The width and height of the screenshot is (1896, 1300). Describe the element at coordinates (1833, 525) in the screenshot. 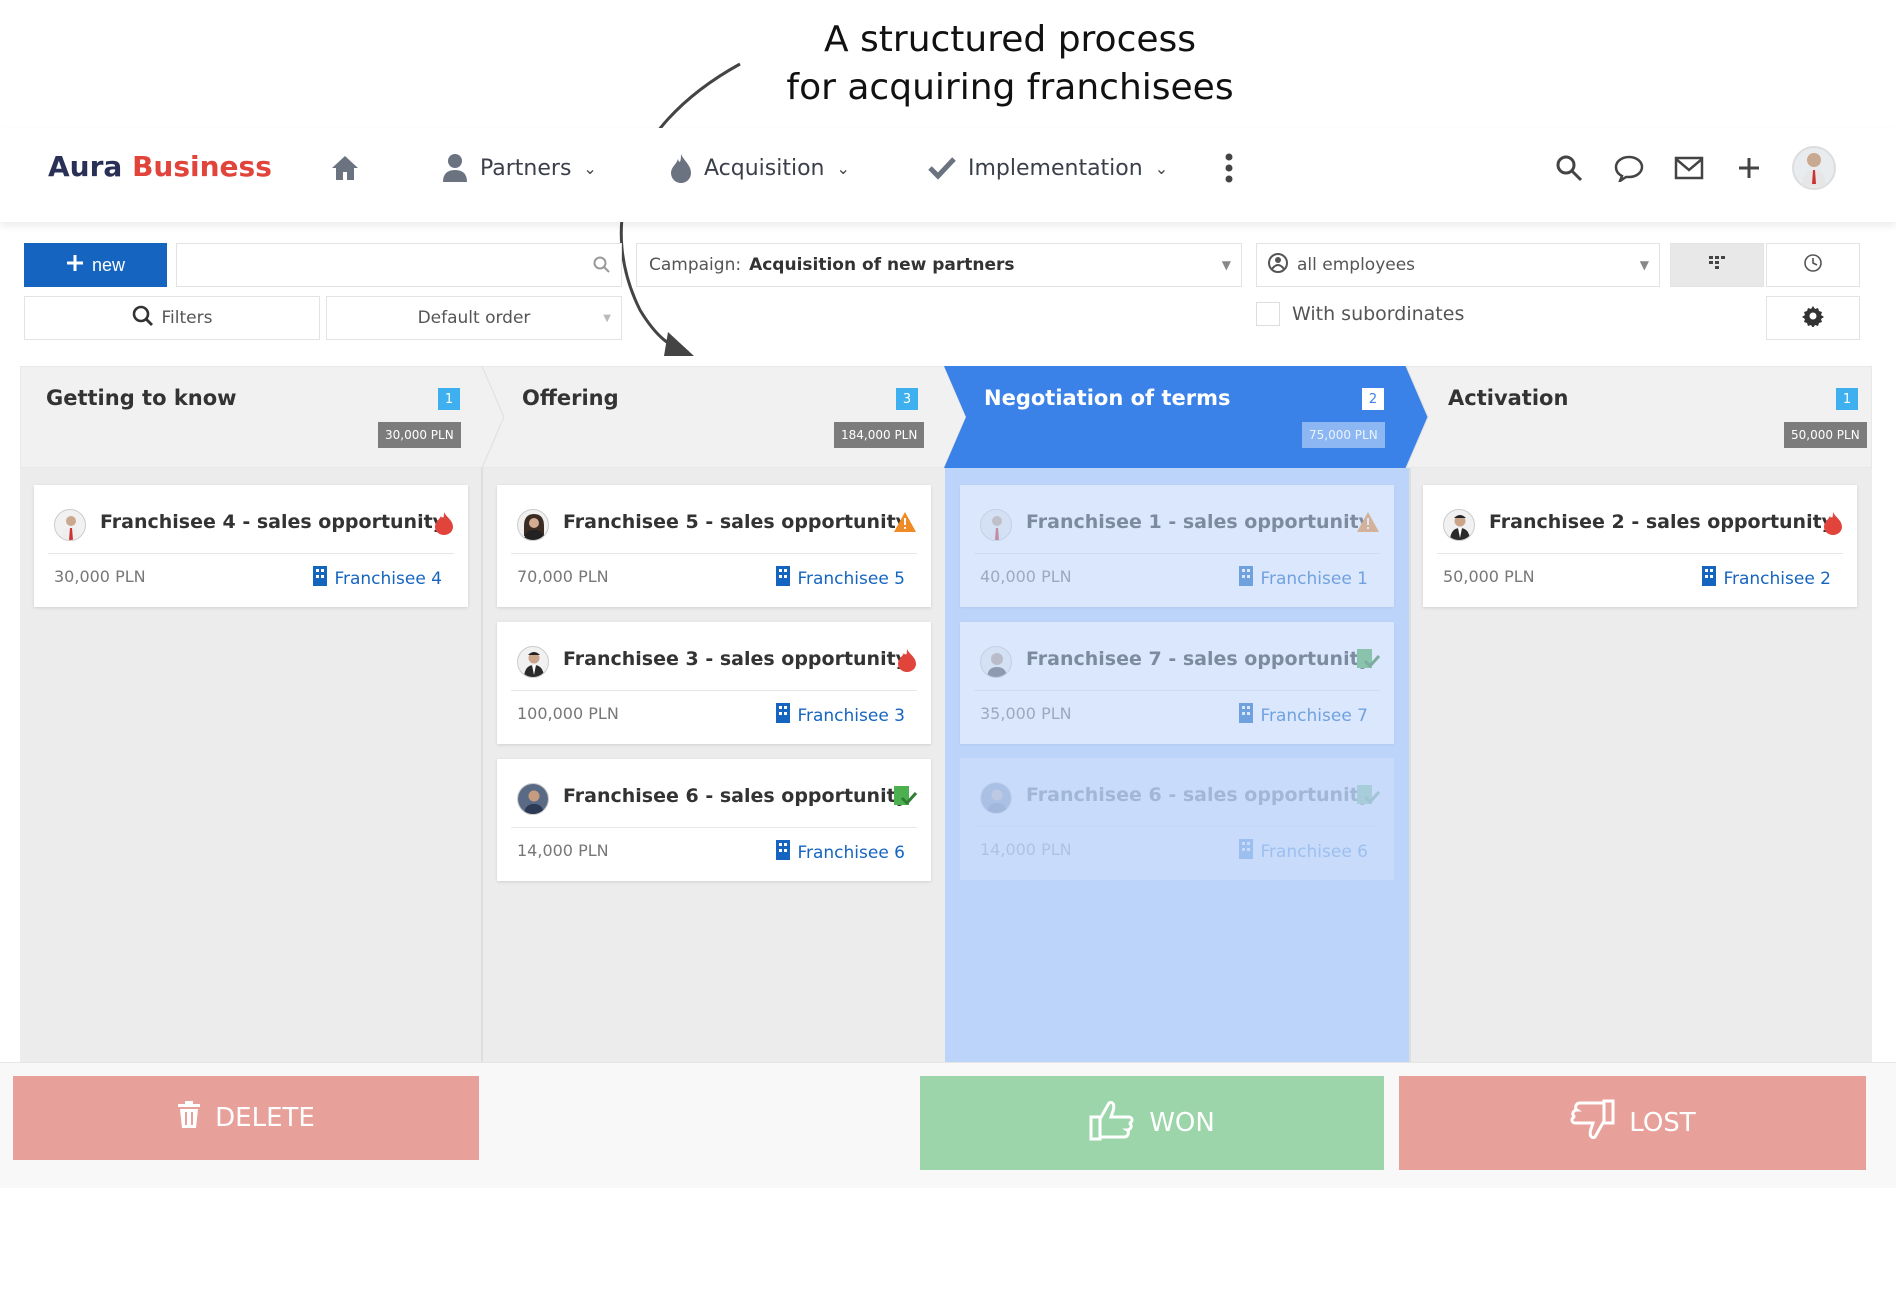

I see `fire-icon` at that location.